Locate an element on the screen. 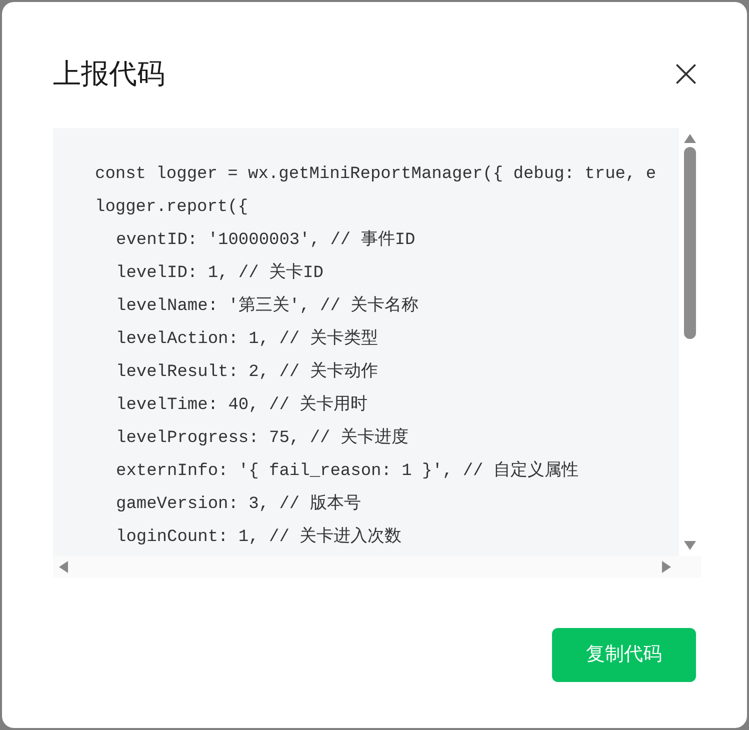 The image size is (749, 730). code-line: levelResult: 2, // 关卡动作 is located at coordinates (247, 372).